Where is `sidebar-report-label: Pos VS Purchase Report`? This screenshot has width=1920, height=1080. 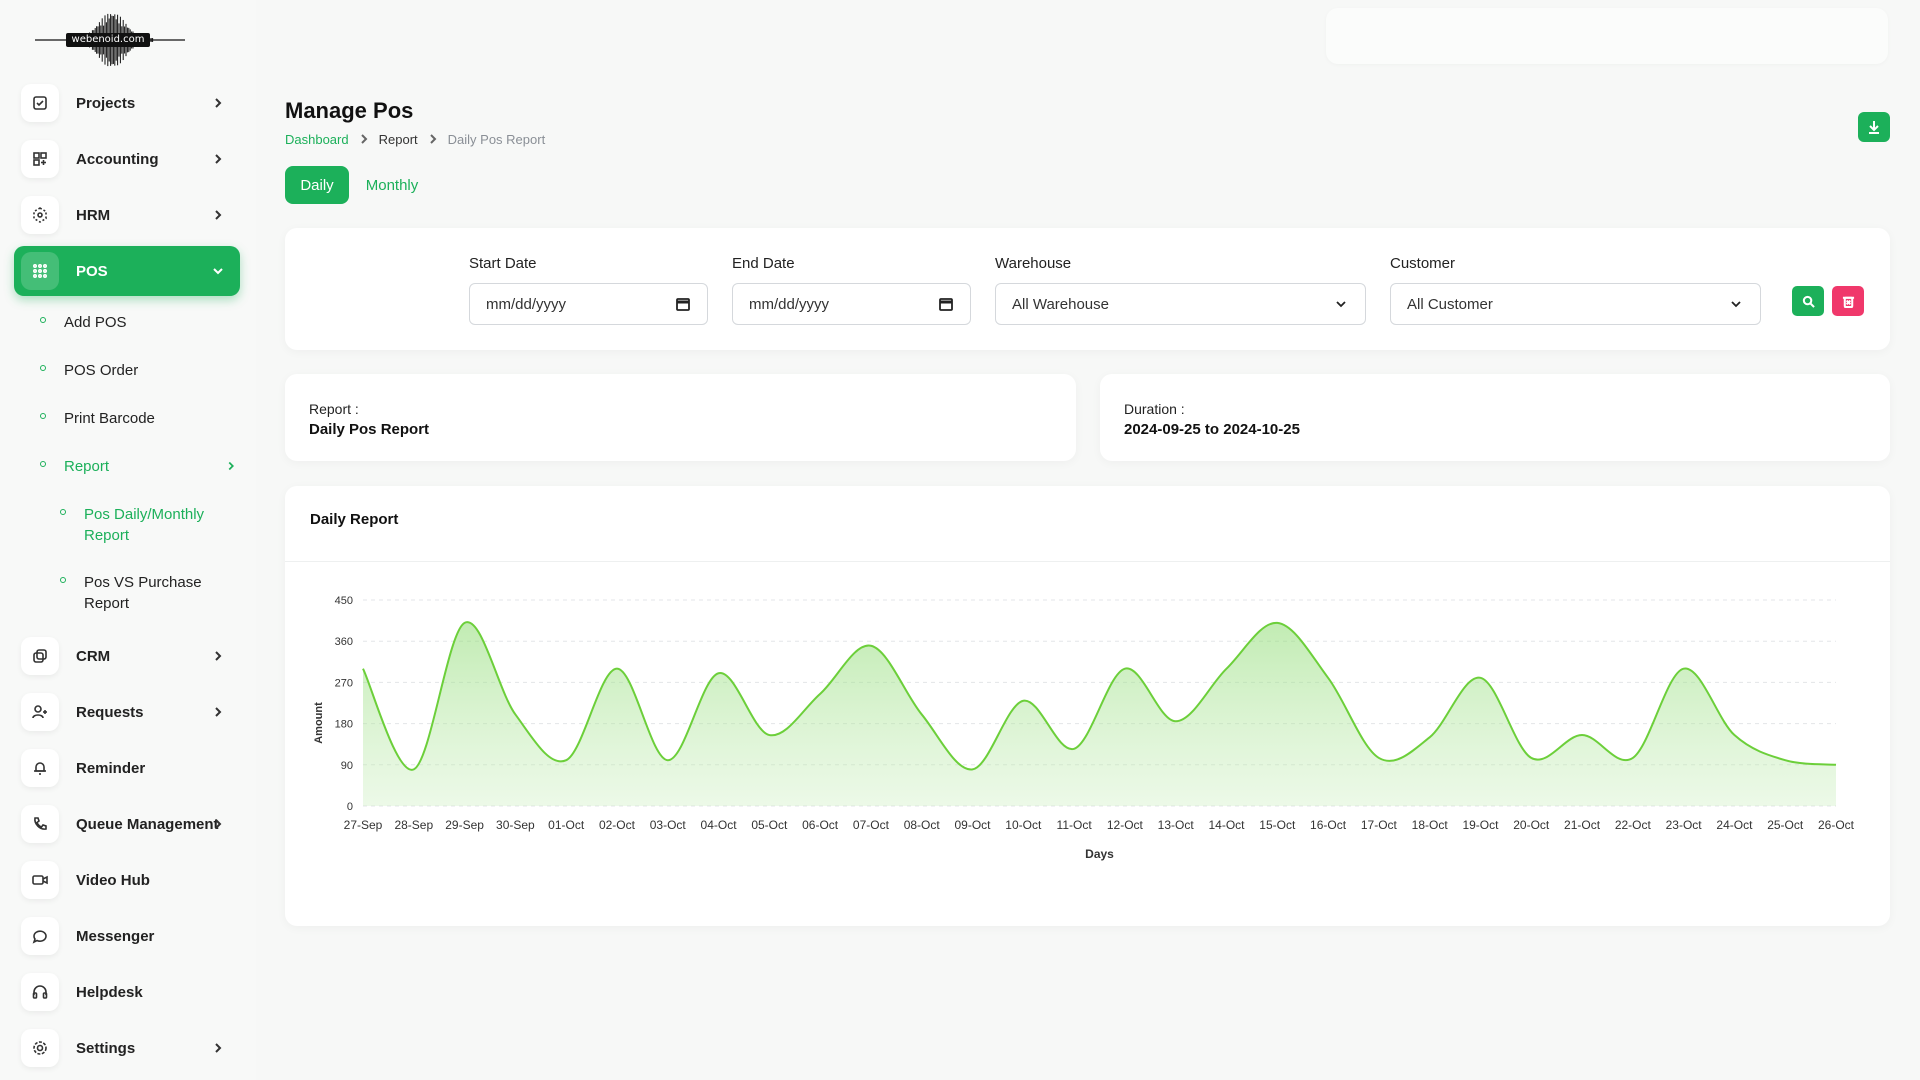 sidebar-report-label: Pos VS Purchase Report is located at coordinates (143, 593).